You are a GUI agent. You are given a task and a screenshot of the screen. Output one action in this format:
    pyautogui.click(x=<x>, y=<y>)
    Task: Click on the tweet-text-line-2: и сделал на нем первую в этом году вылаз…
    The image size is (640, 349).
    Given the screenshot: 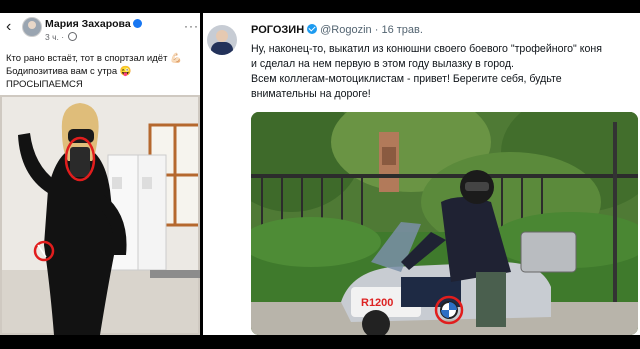 What is the action you would take?
    pyautogui.click(x=382, y=64)
    